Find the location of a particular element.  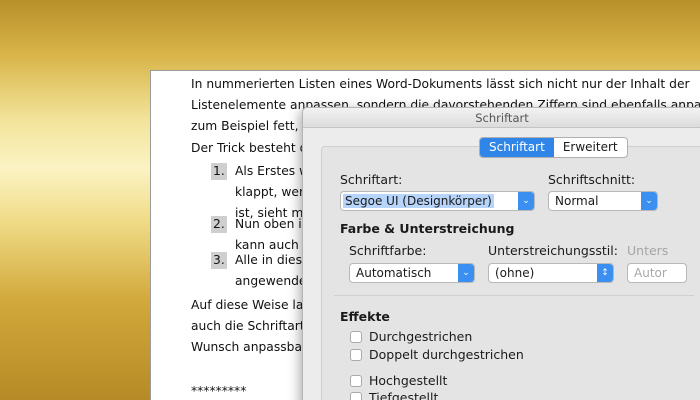

list-number-1: 1. is located at coordinates (219, 171).